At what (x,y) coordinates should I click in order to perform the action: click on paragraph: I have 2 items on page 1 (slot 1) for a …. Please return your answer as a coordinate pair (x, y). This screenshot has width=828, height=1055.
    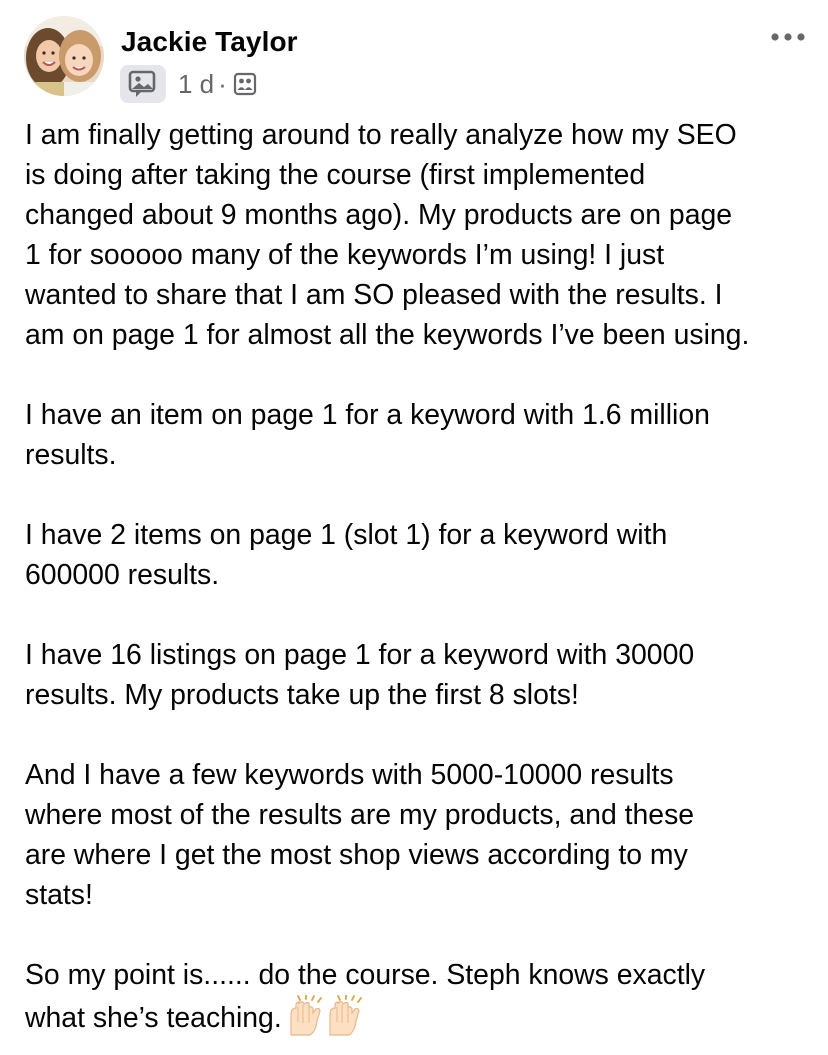
    Looking at the image, I should click on (422, 555).